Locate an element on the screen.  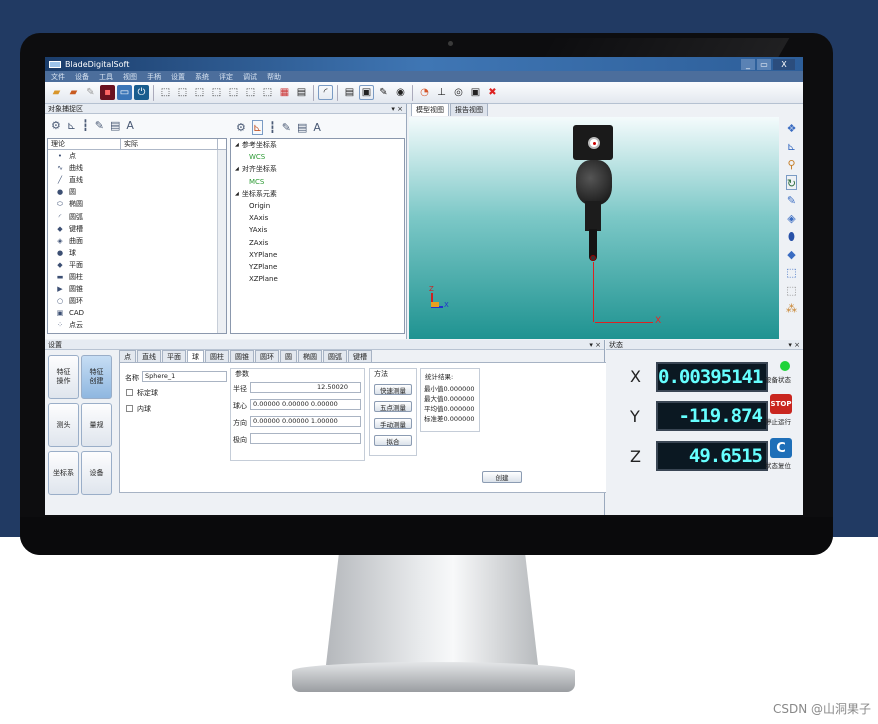
layers-tool-icon: ◈ is located at coordinates (791, 218).